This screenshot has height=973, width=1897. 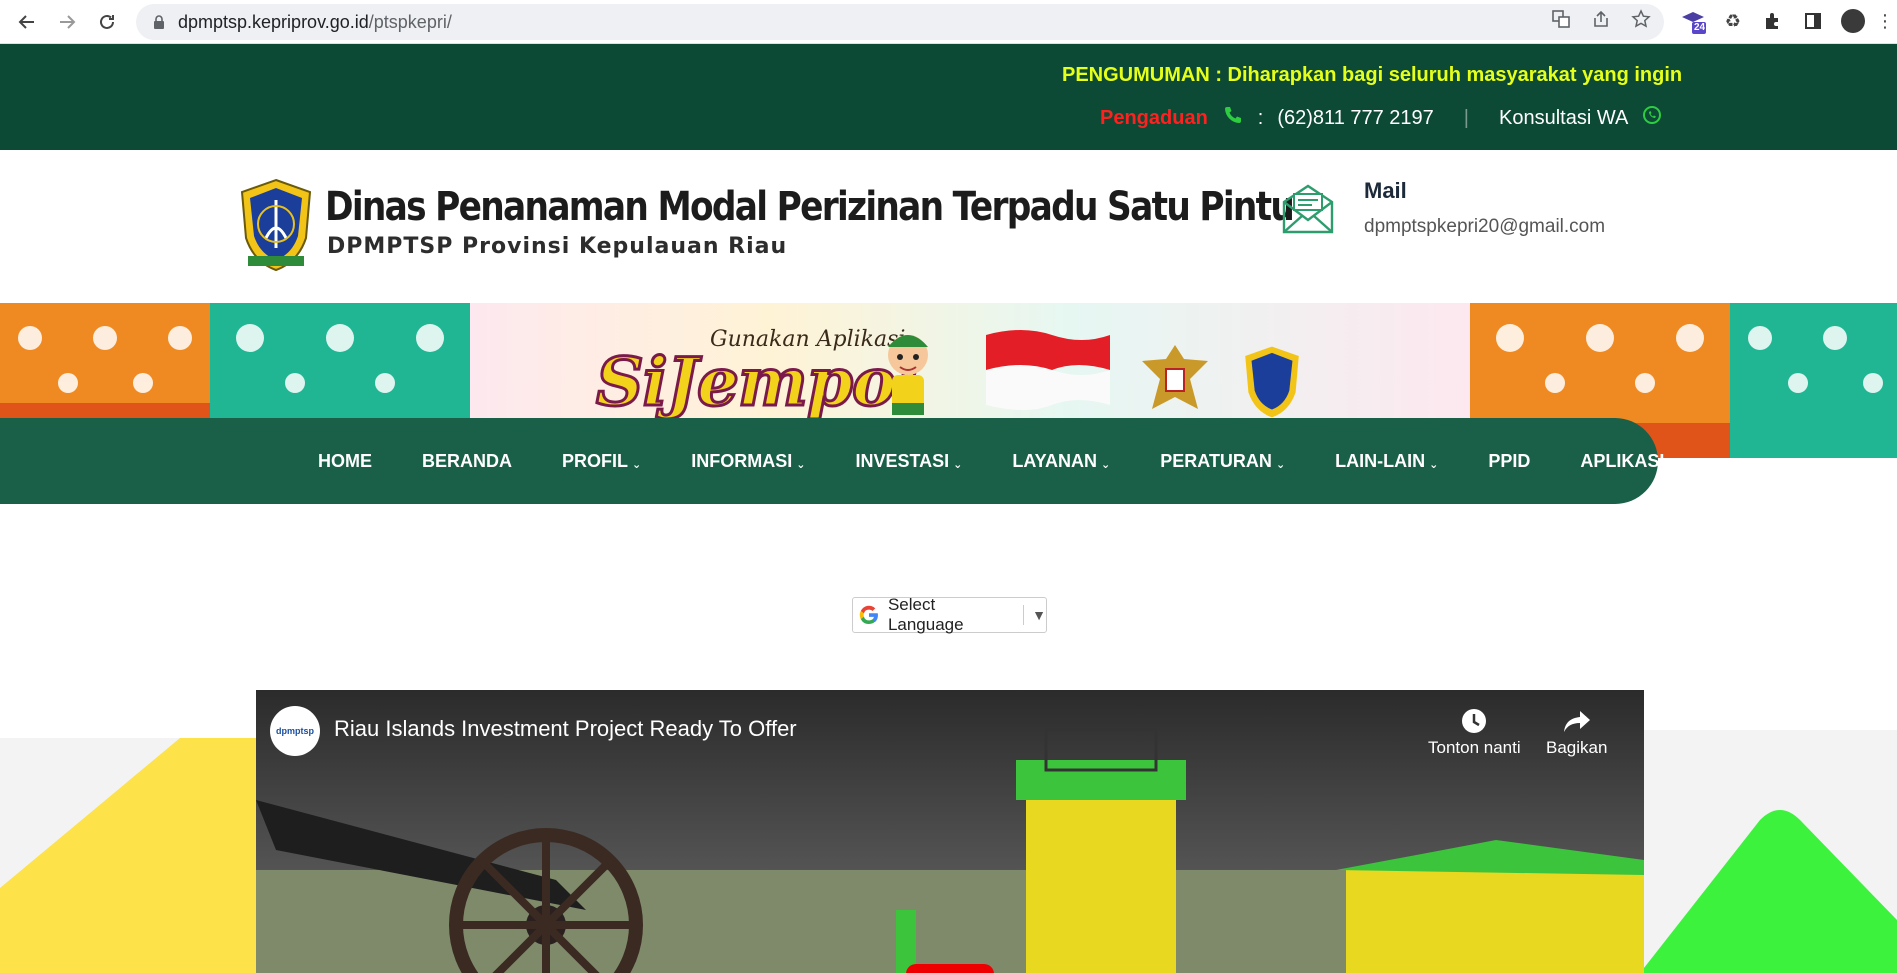 What do you see at coordinates (868, 614) in the screenshot?
I see `google-g-icon` at bounding box center [868, 614].